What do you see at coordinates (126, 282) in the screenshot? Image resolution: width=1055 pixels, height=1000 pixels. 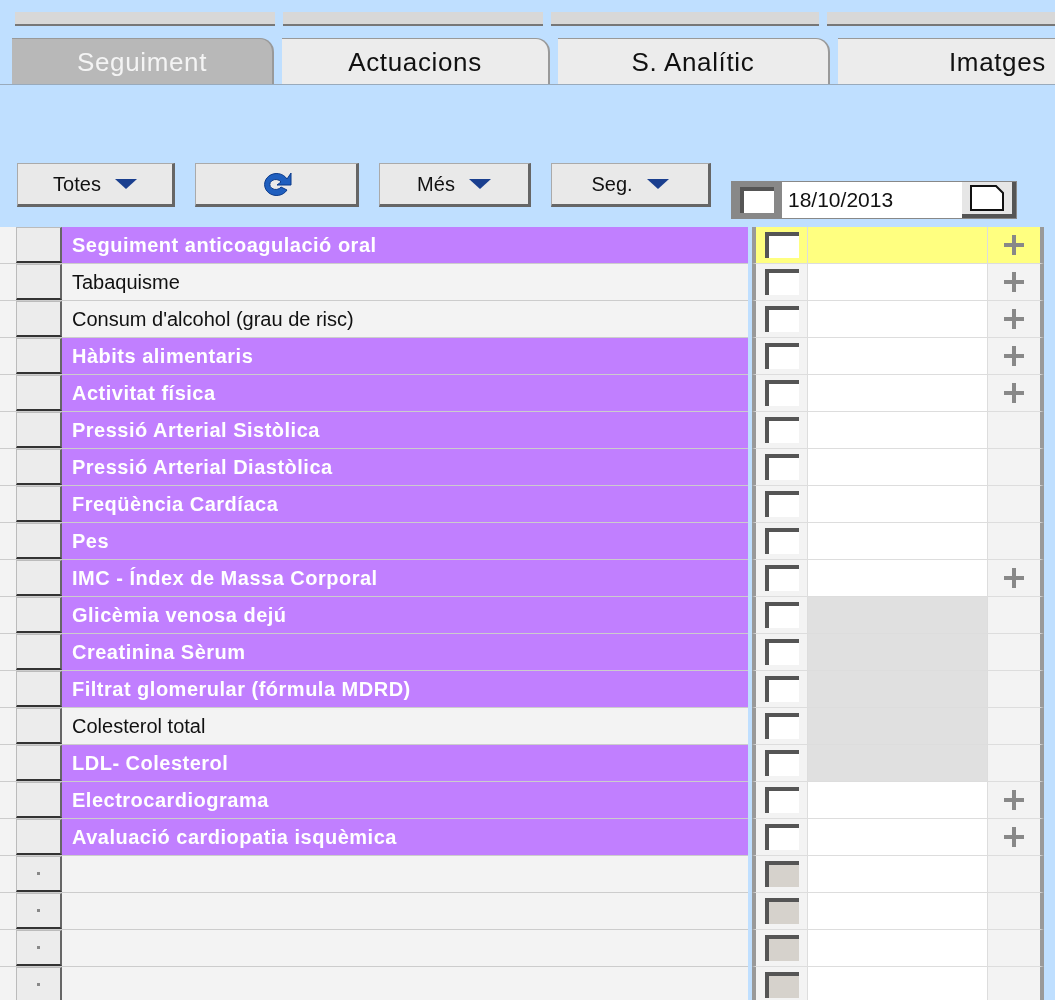 I see `row-label: Tabaquisme` at bounding box center [126, 282].